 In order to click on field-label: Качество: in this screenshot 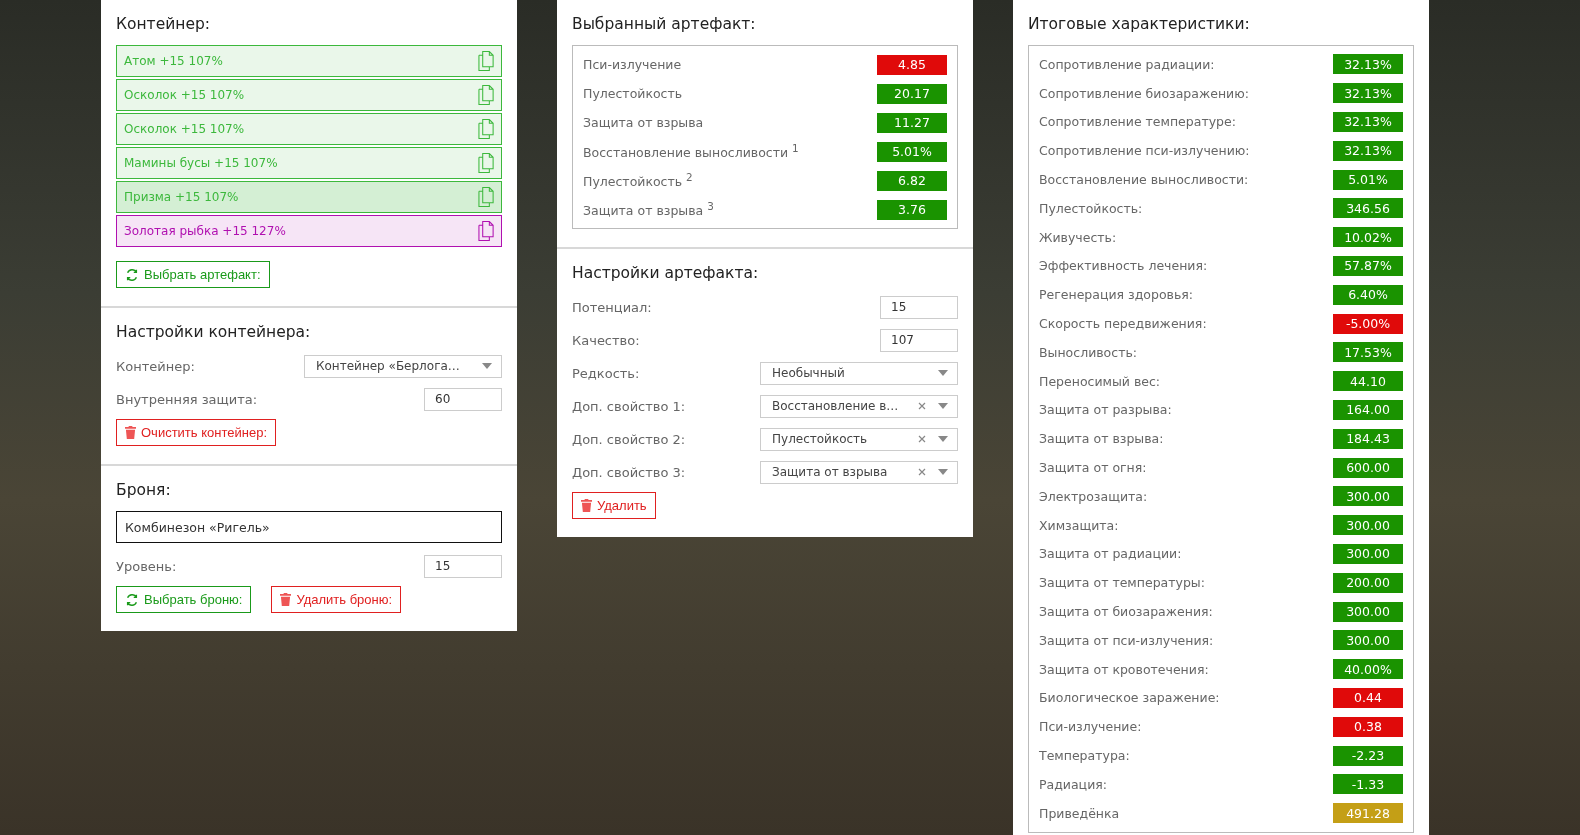, I will do `click(606, 340)`.